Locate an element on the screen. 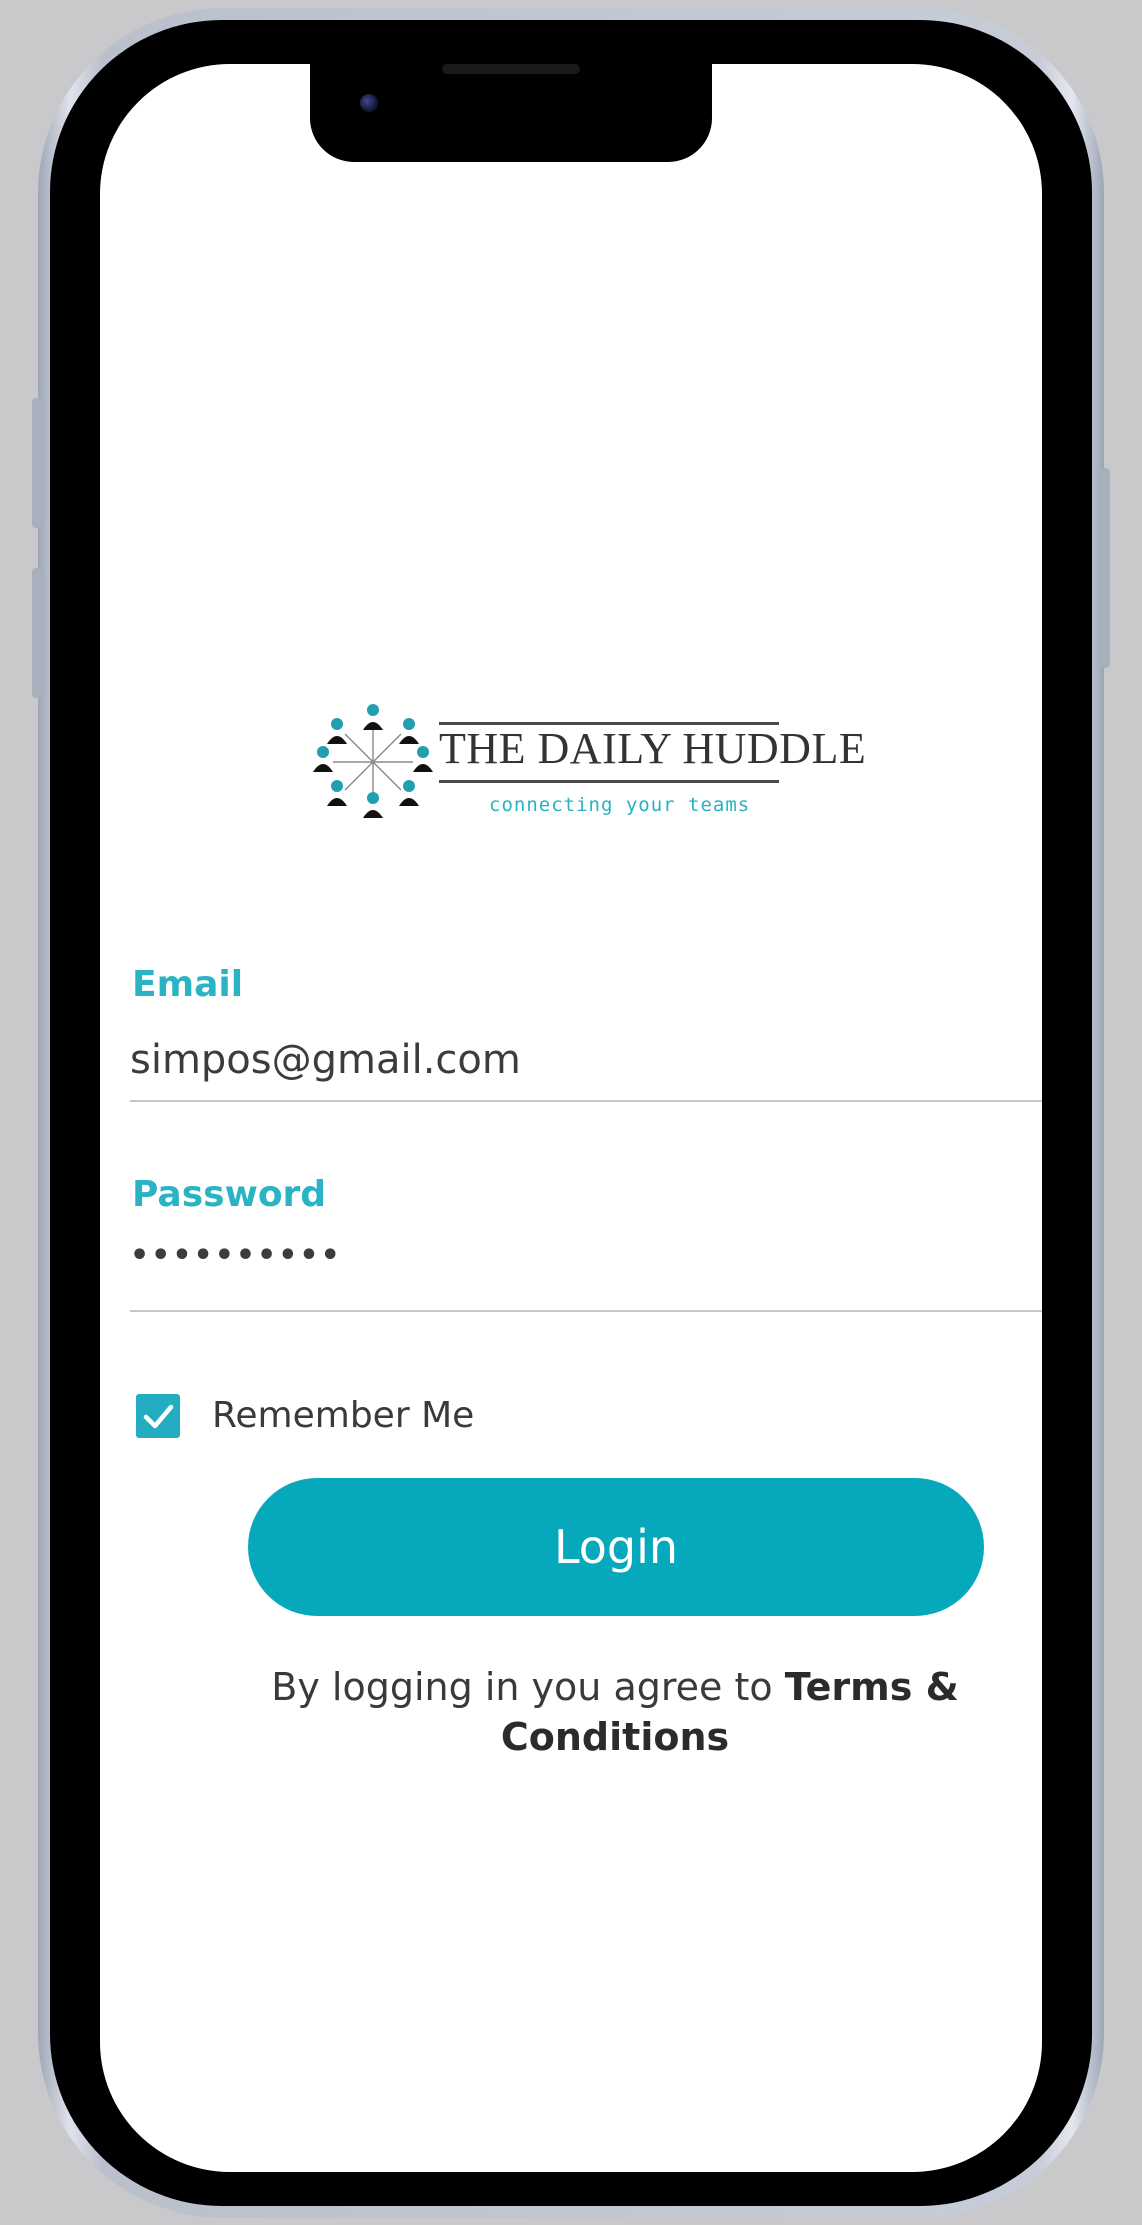 This screenshot has width=1142, height=2225. front-camera-icon is located at coordinates (369, 103).